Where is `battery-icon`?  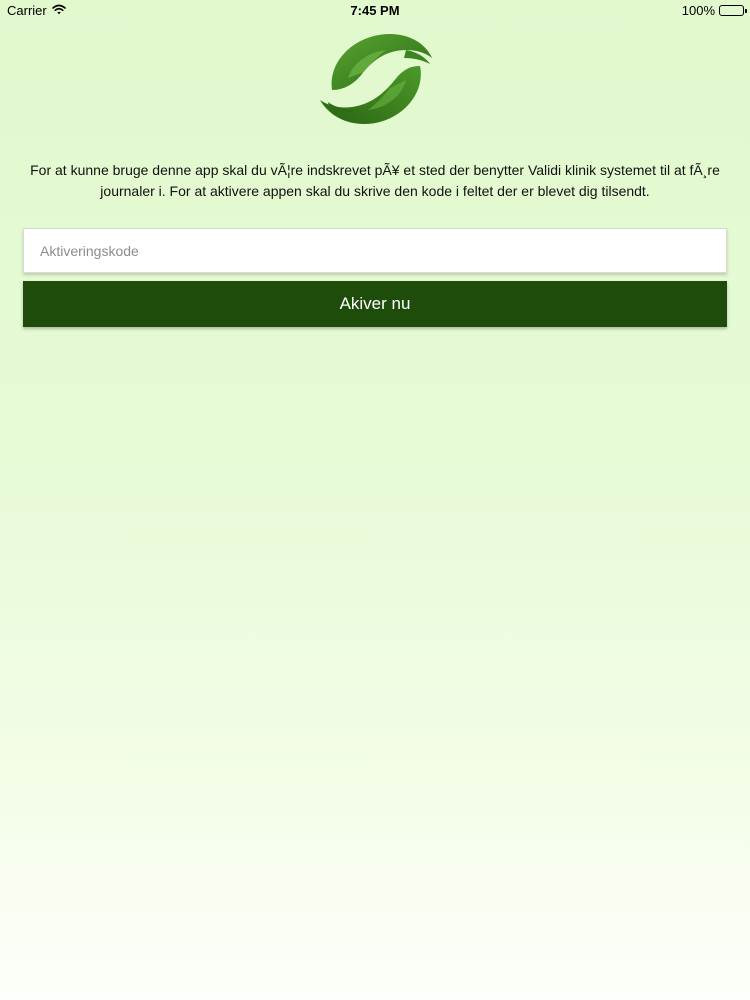
battery-icon is located at coordinates (733, 10).